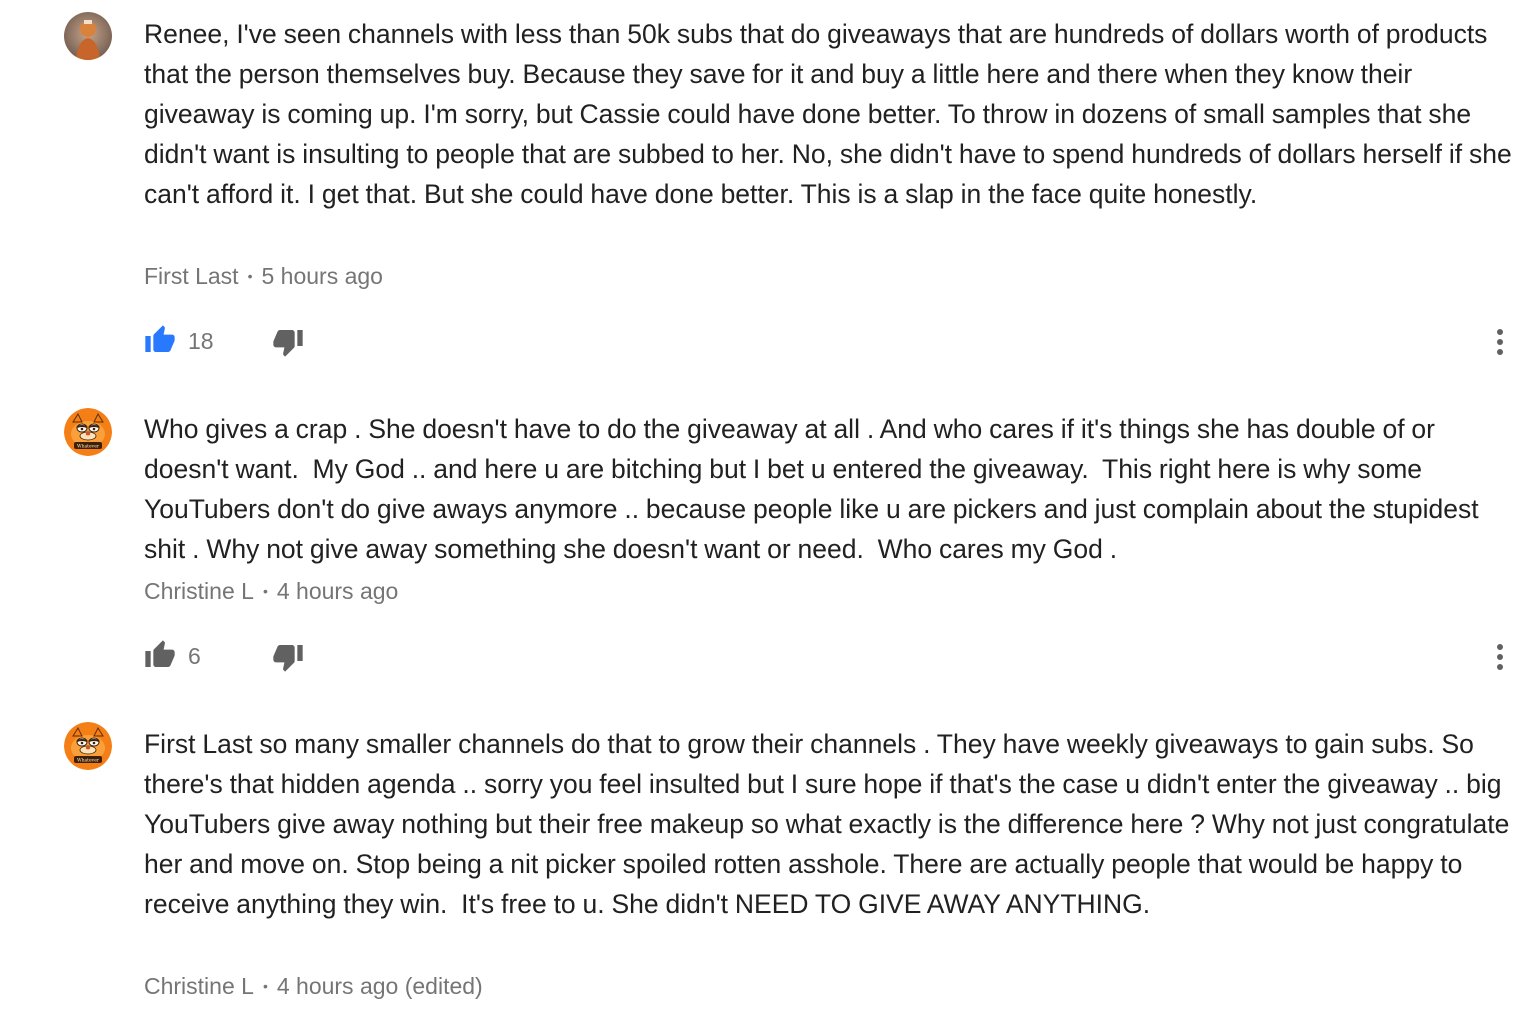 The image size is (1536, 1025). What do you see at coordinates (271, 591) in the screenshot?
I see `comment-meta: Christine L • 4 hours ago` at bounding box center [271, 591].